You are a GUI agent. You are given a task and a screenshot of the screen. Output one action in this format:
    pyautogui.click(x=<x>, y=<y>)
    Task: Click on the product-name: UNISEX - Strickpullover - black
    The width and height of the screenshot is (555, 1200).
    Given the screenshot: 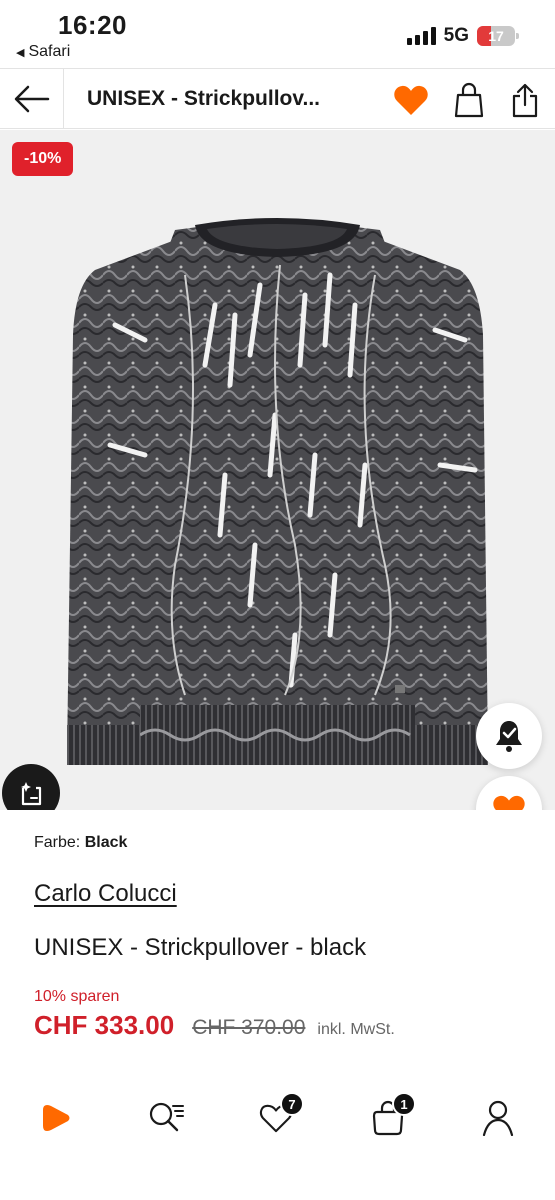 What is the action you would take?
    pyautogui.click(x=200, y=947)
    